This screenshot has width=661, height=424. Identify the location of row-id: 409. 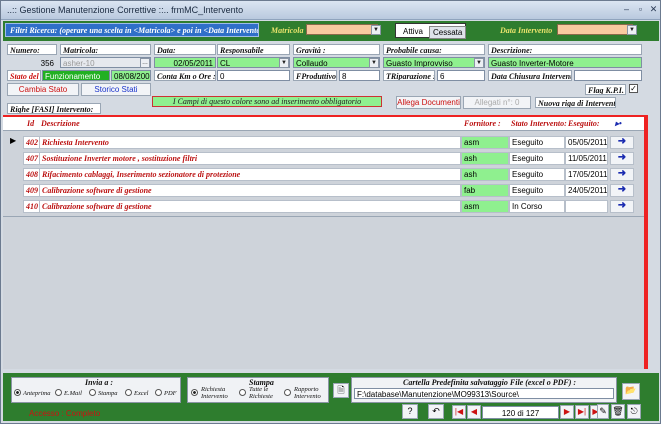
(31, 190).